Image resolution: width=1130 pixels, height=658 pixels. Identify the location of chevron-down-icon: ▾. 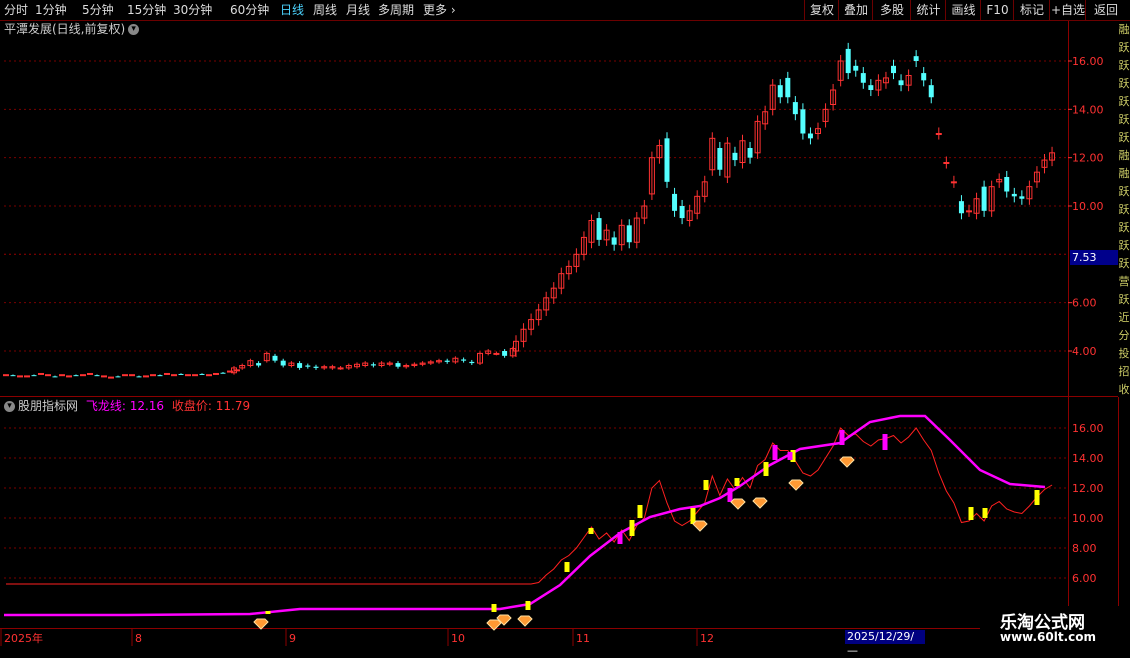
(9, 406).